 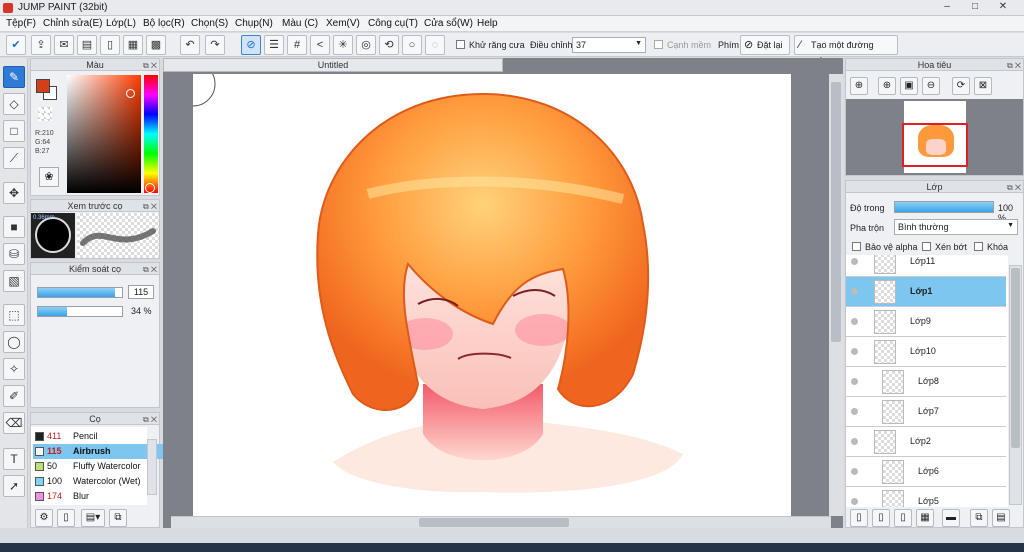 What do you see at coordinates (156, 45) in the screenshot?
I see `grid-icon: ▩` at bounding box center [156, 45].